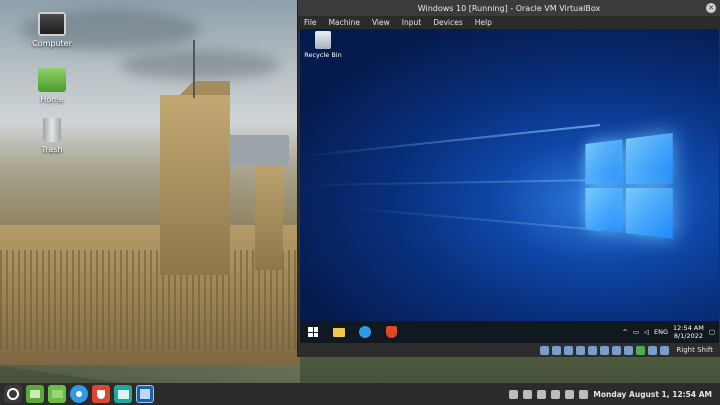  What do you see at coordinates (514, 394) in the screenshot?
I see `clipboard-icon` at bounding box center [514, 394].